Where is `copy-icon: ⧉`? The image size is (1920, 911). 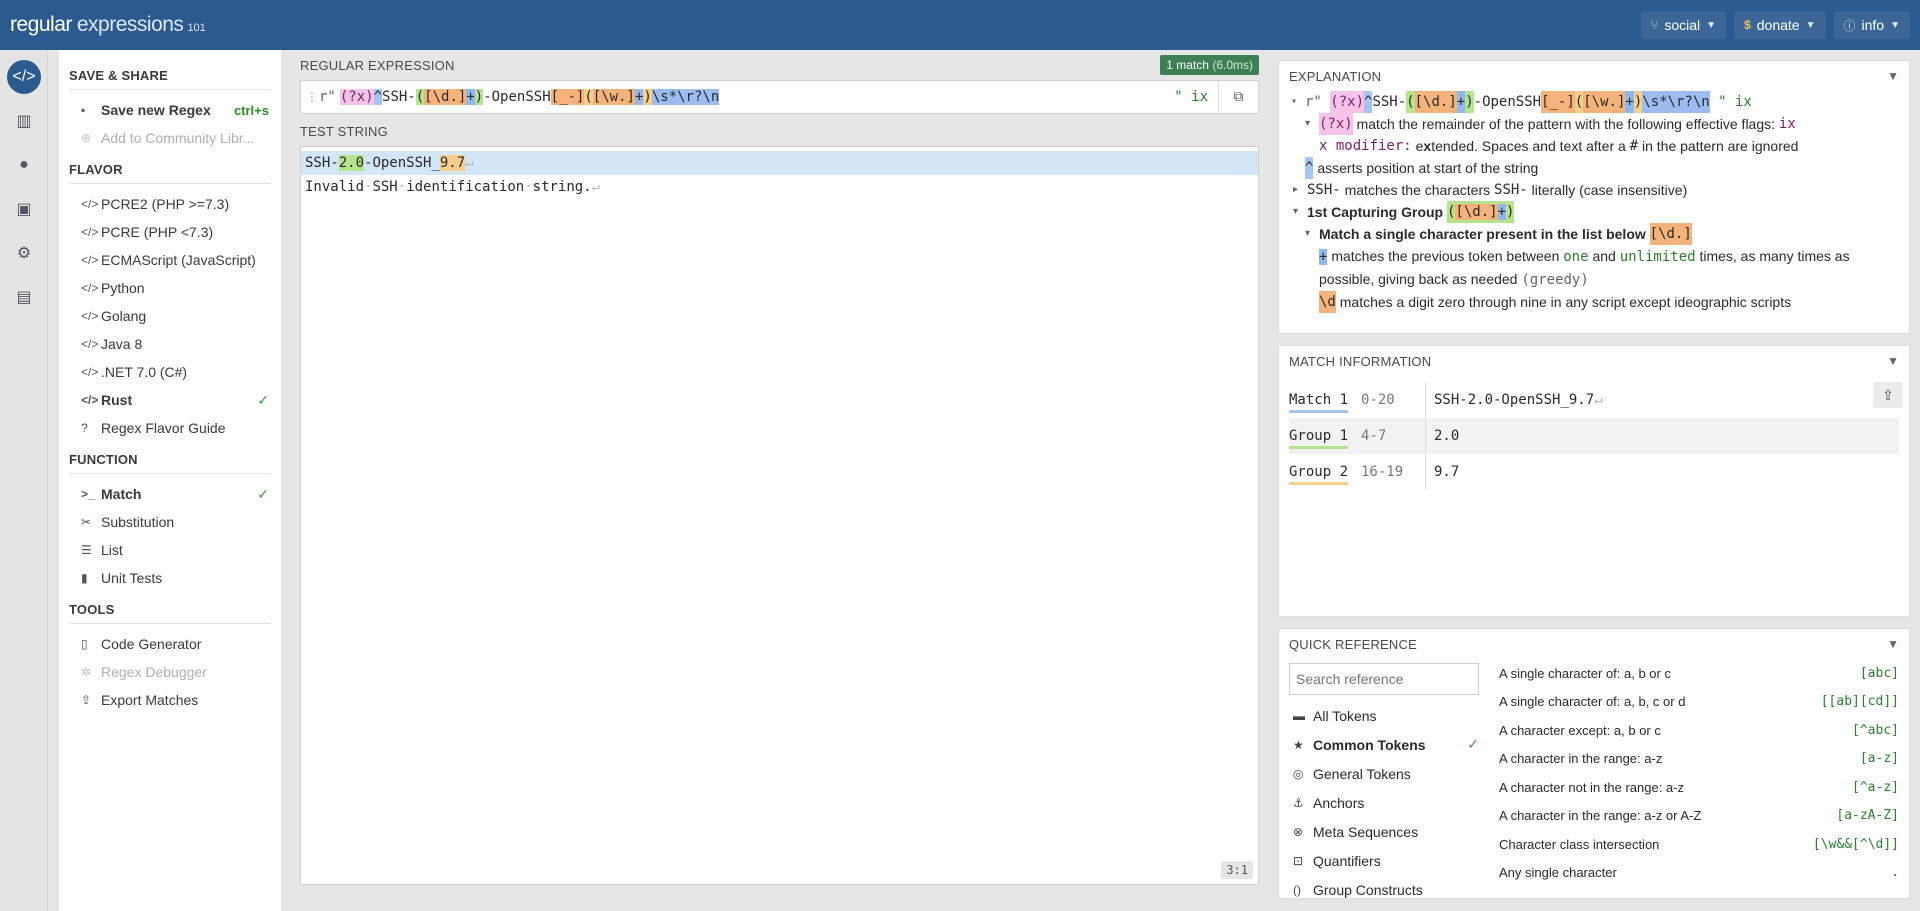
copy-icon: ⧉ is located at coordinates (1238, 97).